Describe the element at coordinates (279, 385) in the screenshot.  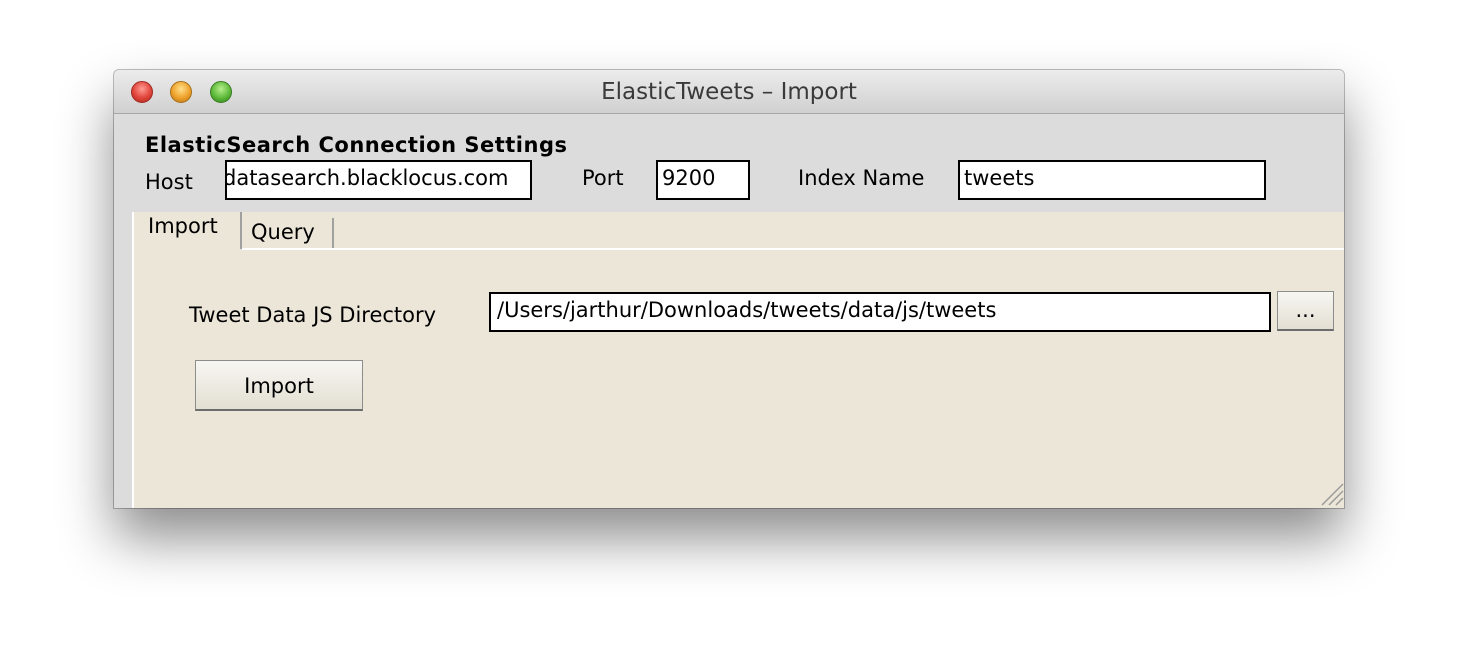
I see `import-button: Import` at that location.